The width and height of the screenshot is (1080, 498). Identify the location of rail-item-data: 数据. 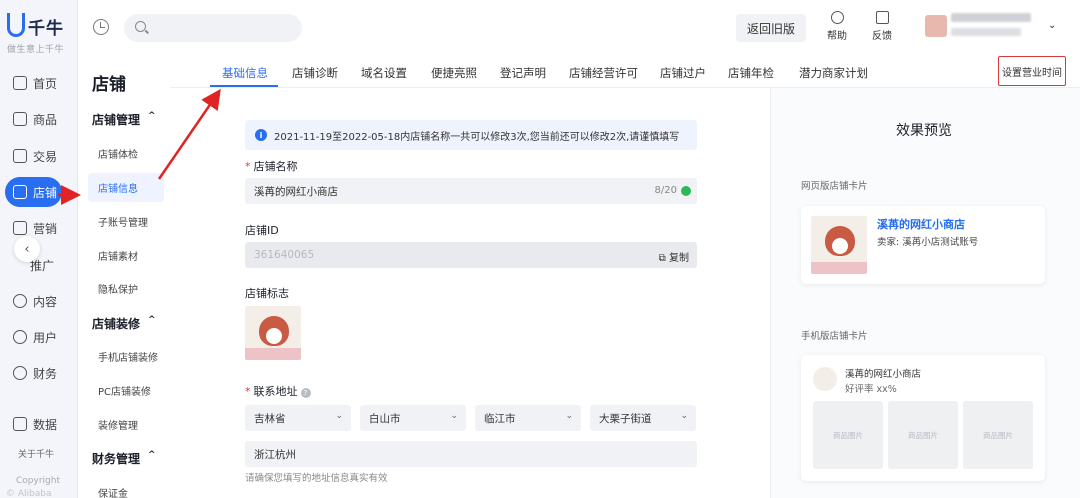
(39, 424).